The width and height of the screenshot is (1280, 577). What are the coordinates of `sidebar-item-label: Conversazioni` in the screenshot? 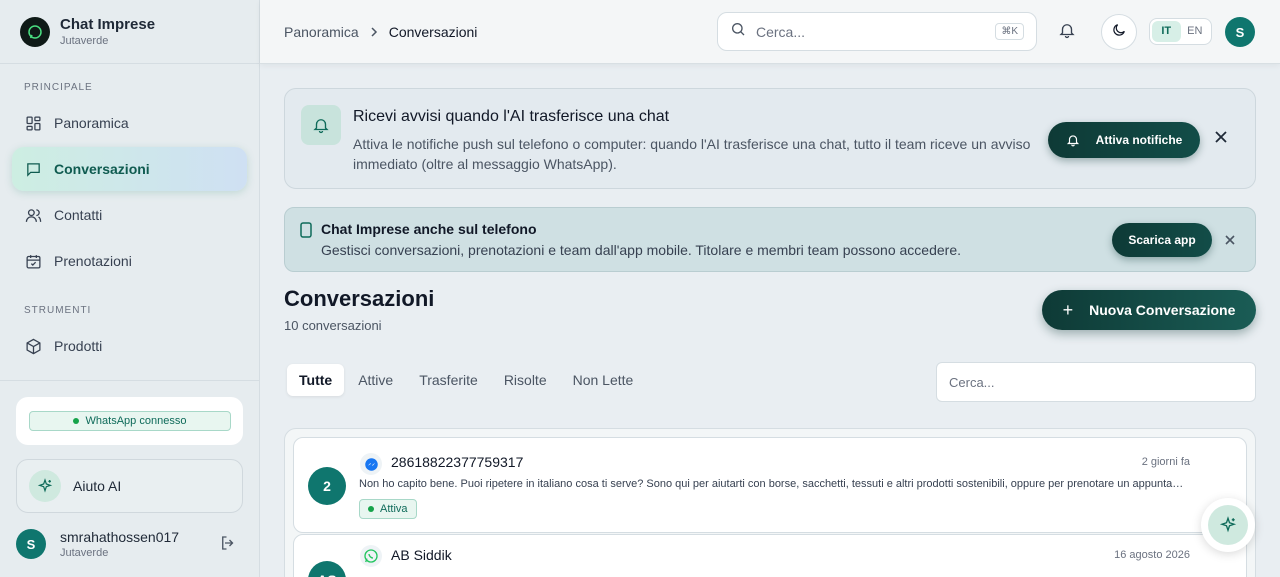 It's located at (102, 169).